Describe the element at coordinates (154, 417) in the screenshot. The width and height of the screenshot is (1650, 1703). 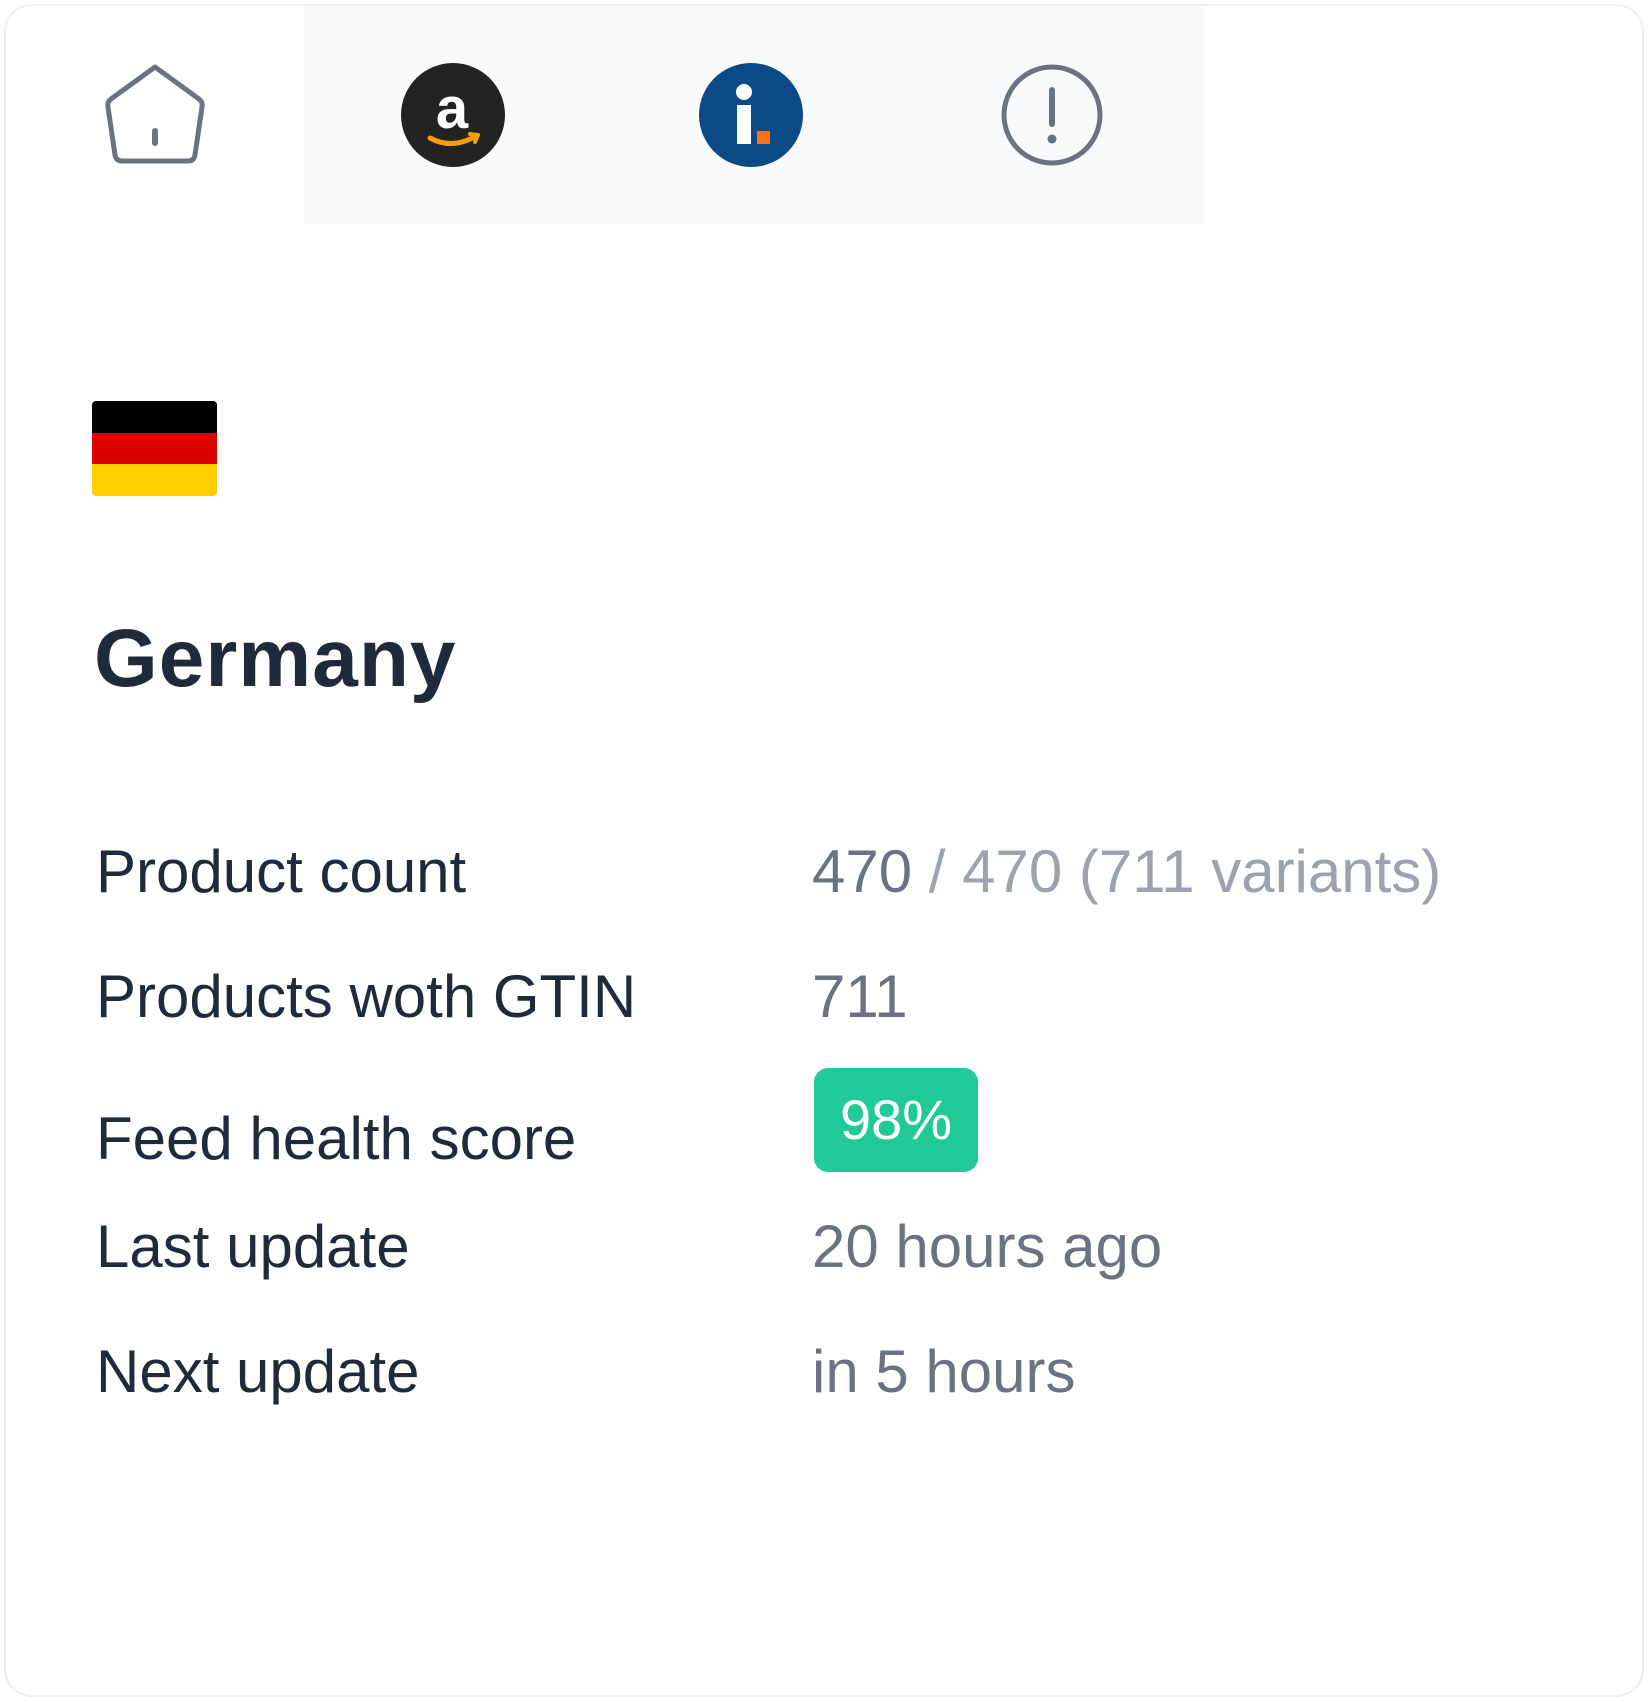
I see `flag-stripe-black` at that location.